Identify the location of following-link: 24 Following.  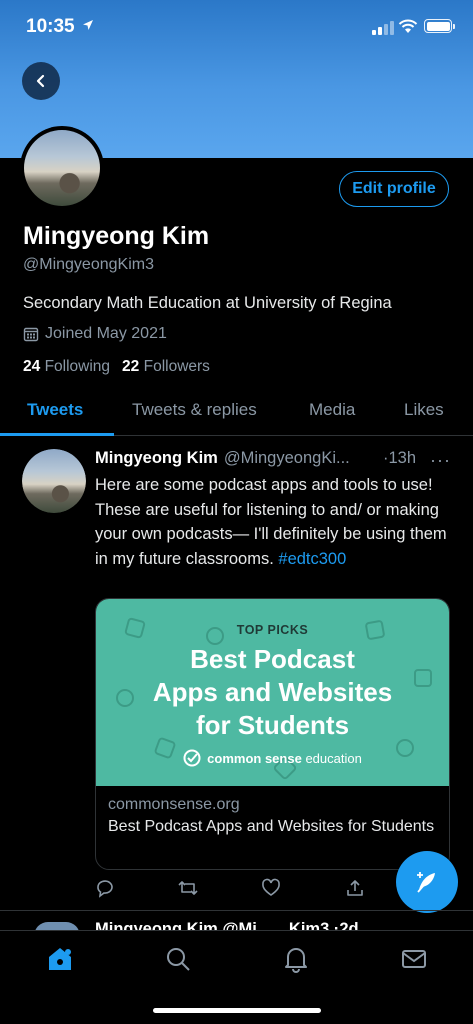
(66, 367).